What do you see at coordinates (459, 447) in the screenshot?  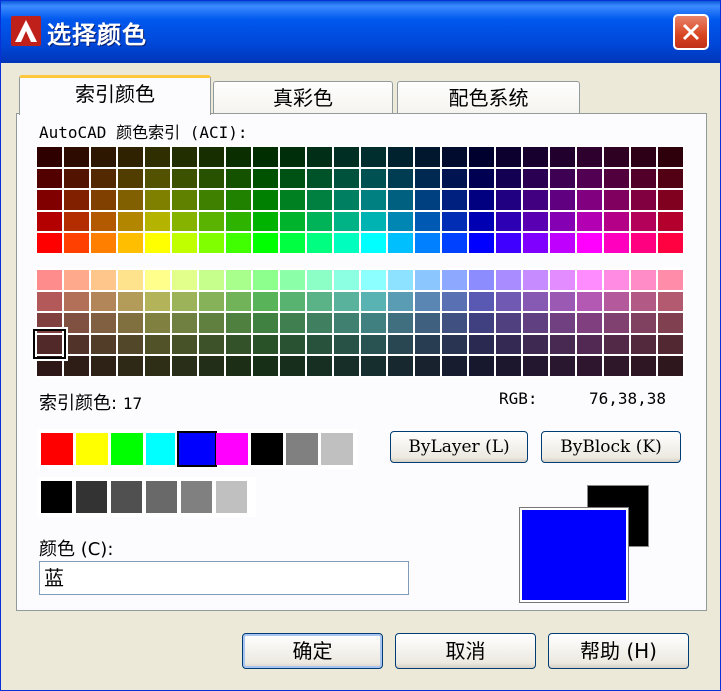 I see `bylayer-button: ByLayer (L)` at bounding box center [459, 447].